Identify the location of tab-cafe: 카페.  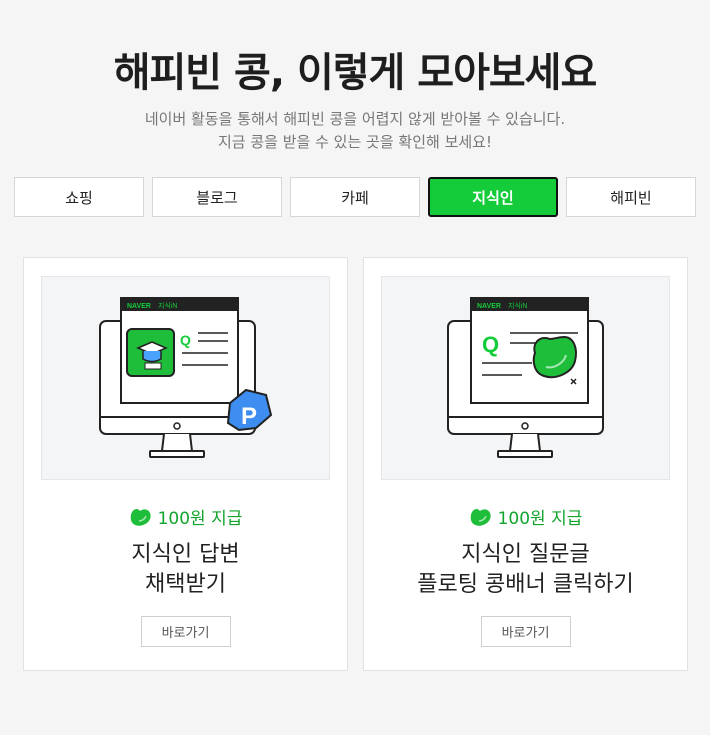
(355, 197).